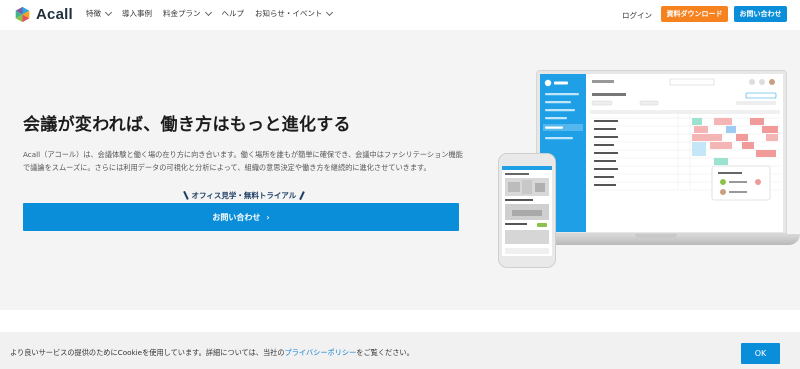  I want to click on nav-item-label: お知らせ・イベント, so click(289, 13).